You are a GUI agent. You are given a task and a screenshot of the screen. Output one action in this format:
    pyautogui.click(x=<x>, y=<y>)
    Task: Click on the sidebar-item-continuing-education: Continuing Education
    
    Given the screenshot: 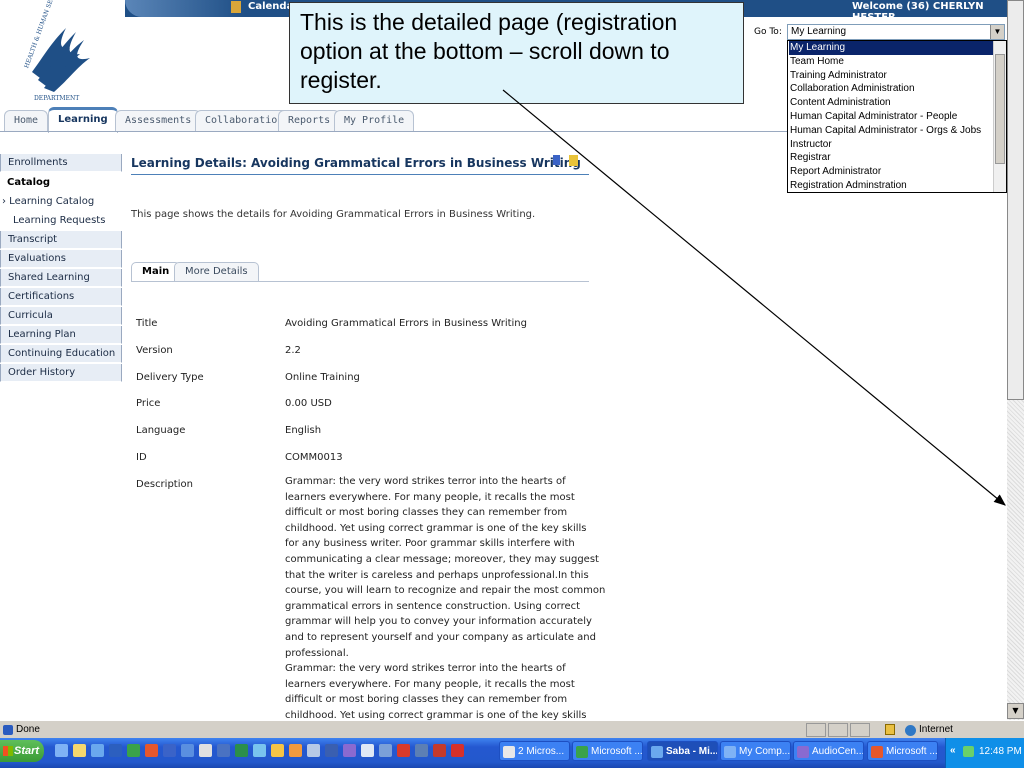 What is the action you would take?
    pyautogui.click(x=61, y=354)
    